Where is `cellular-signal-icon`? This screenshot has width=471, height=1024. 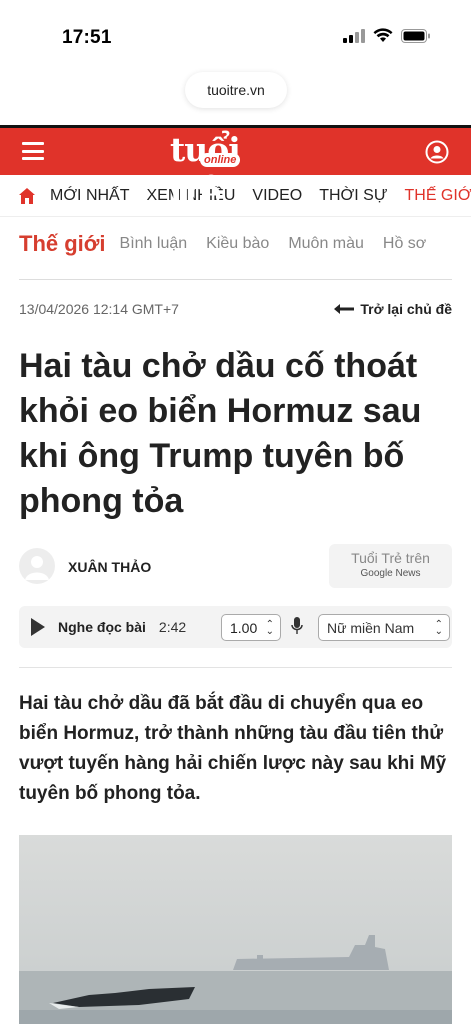
cellular-signal-icon is located at coordinates (354, 35).